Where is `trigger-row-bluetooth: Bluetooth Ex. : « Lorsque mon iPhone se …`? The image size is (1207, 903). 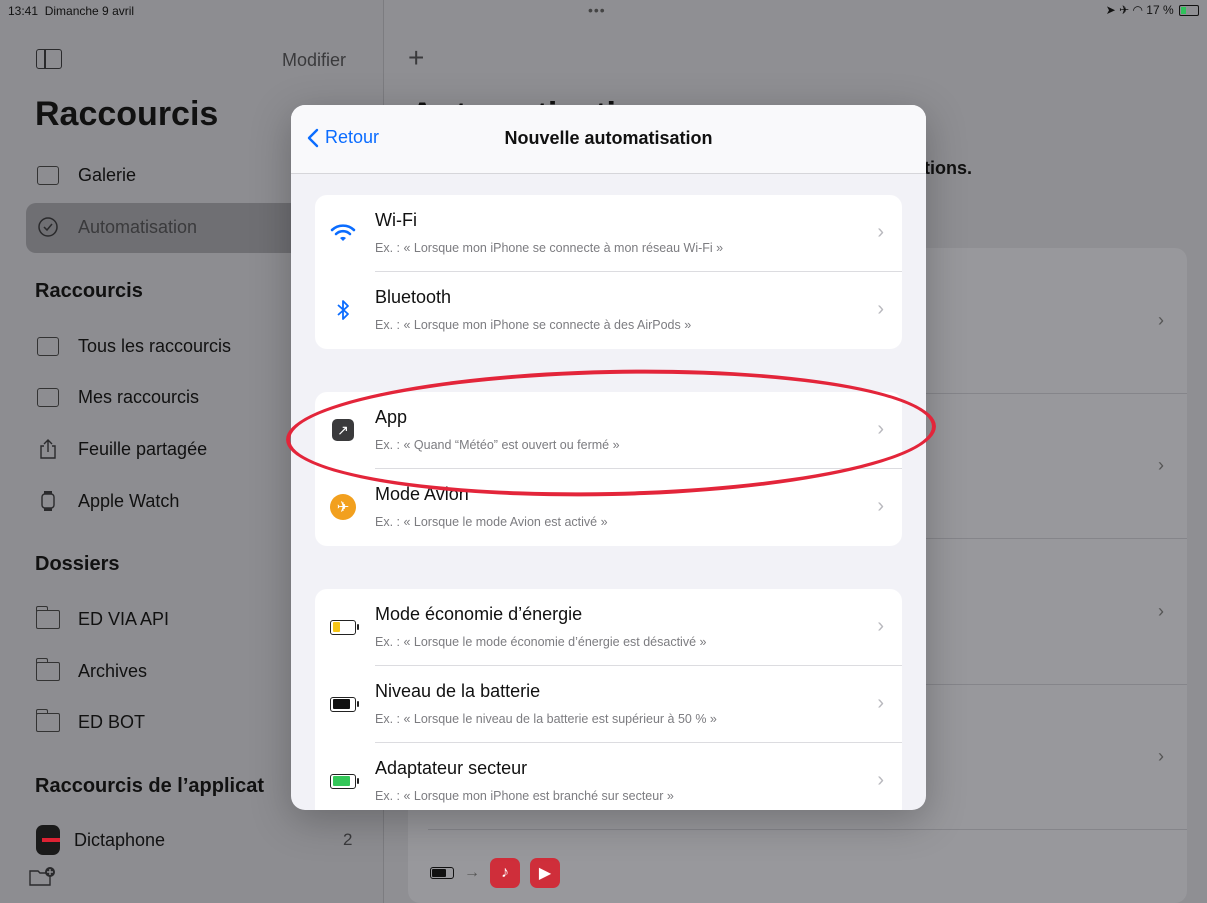
trigger-row-bluetooth: Bluetooth Ex. : « Lorsque mon iPhone se … is located at coordinates (608, 310).